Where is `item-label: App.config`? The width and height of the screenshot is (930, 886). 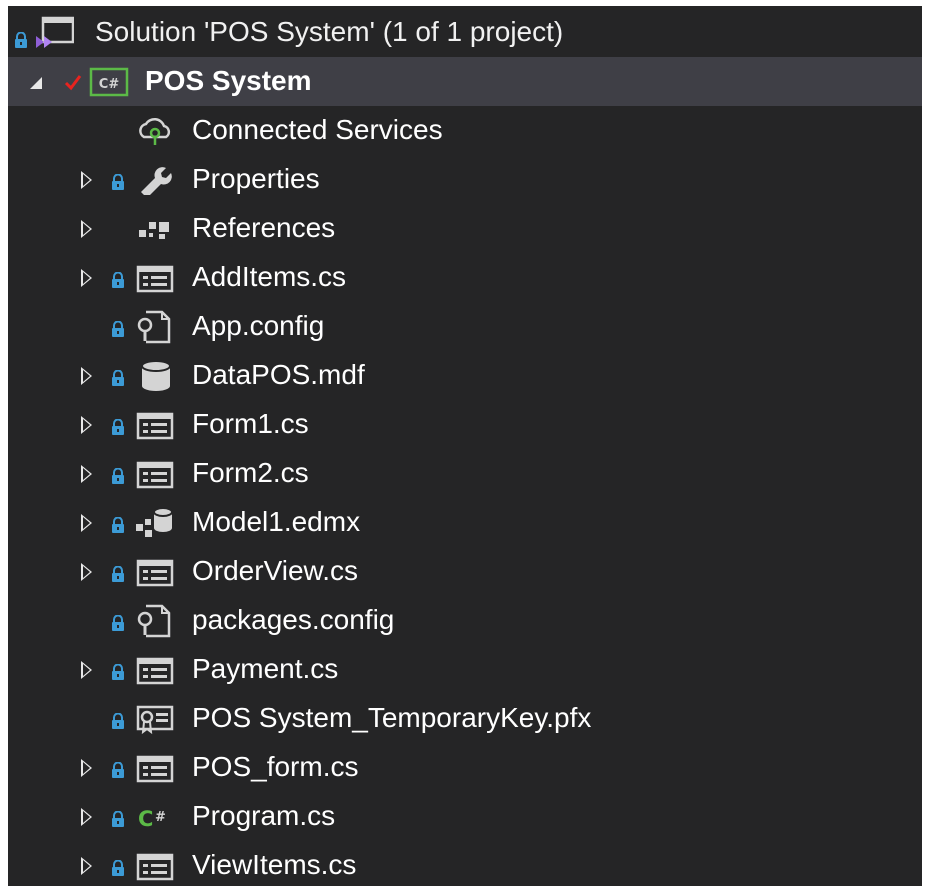
item-label: App.config is located at coordinates (258, 325).